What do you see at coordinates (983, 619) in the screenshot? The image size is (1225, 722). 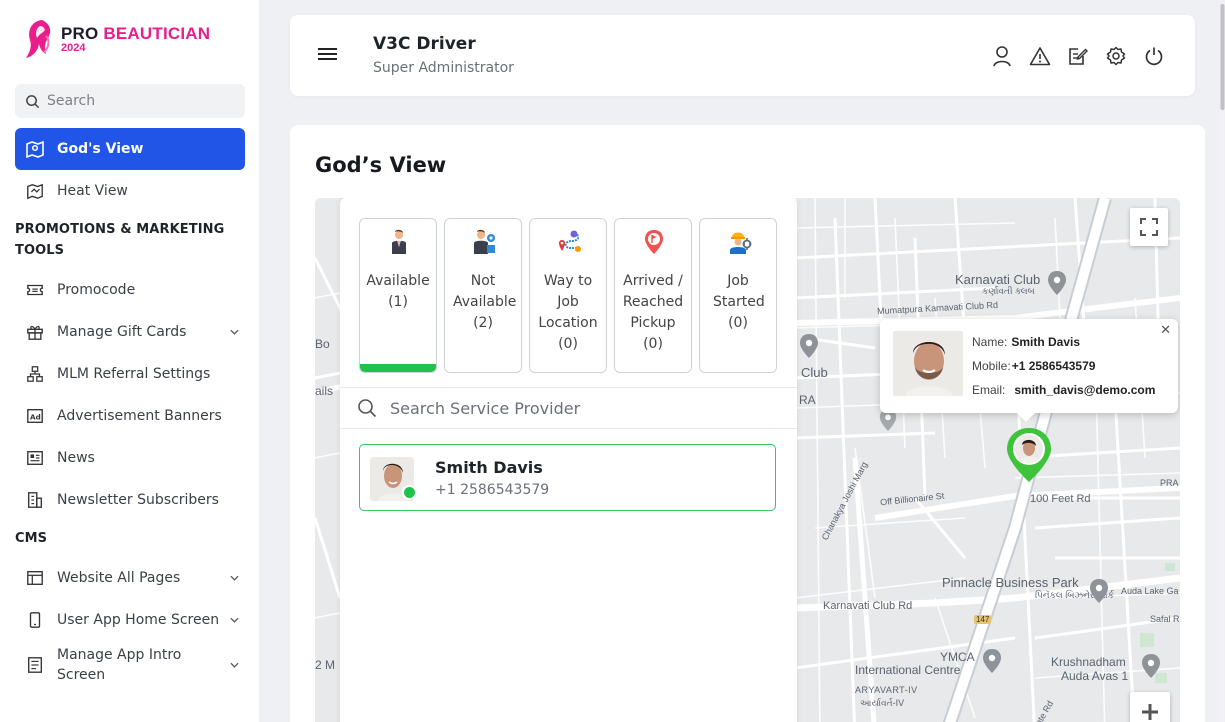 I see `map-label: 147` at bounding box center [983, 619].